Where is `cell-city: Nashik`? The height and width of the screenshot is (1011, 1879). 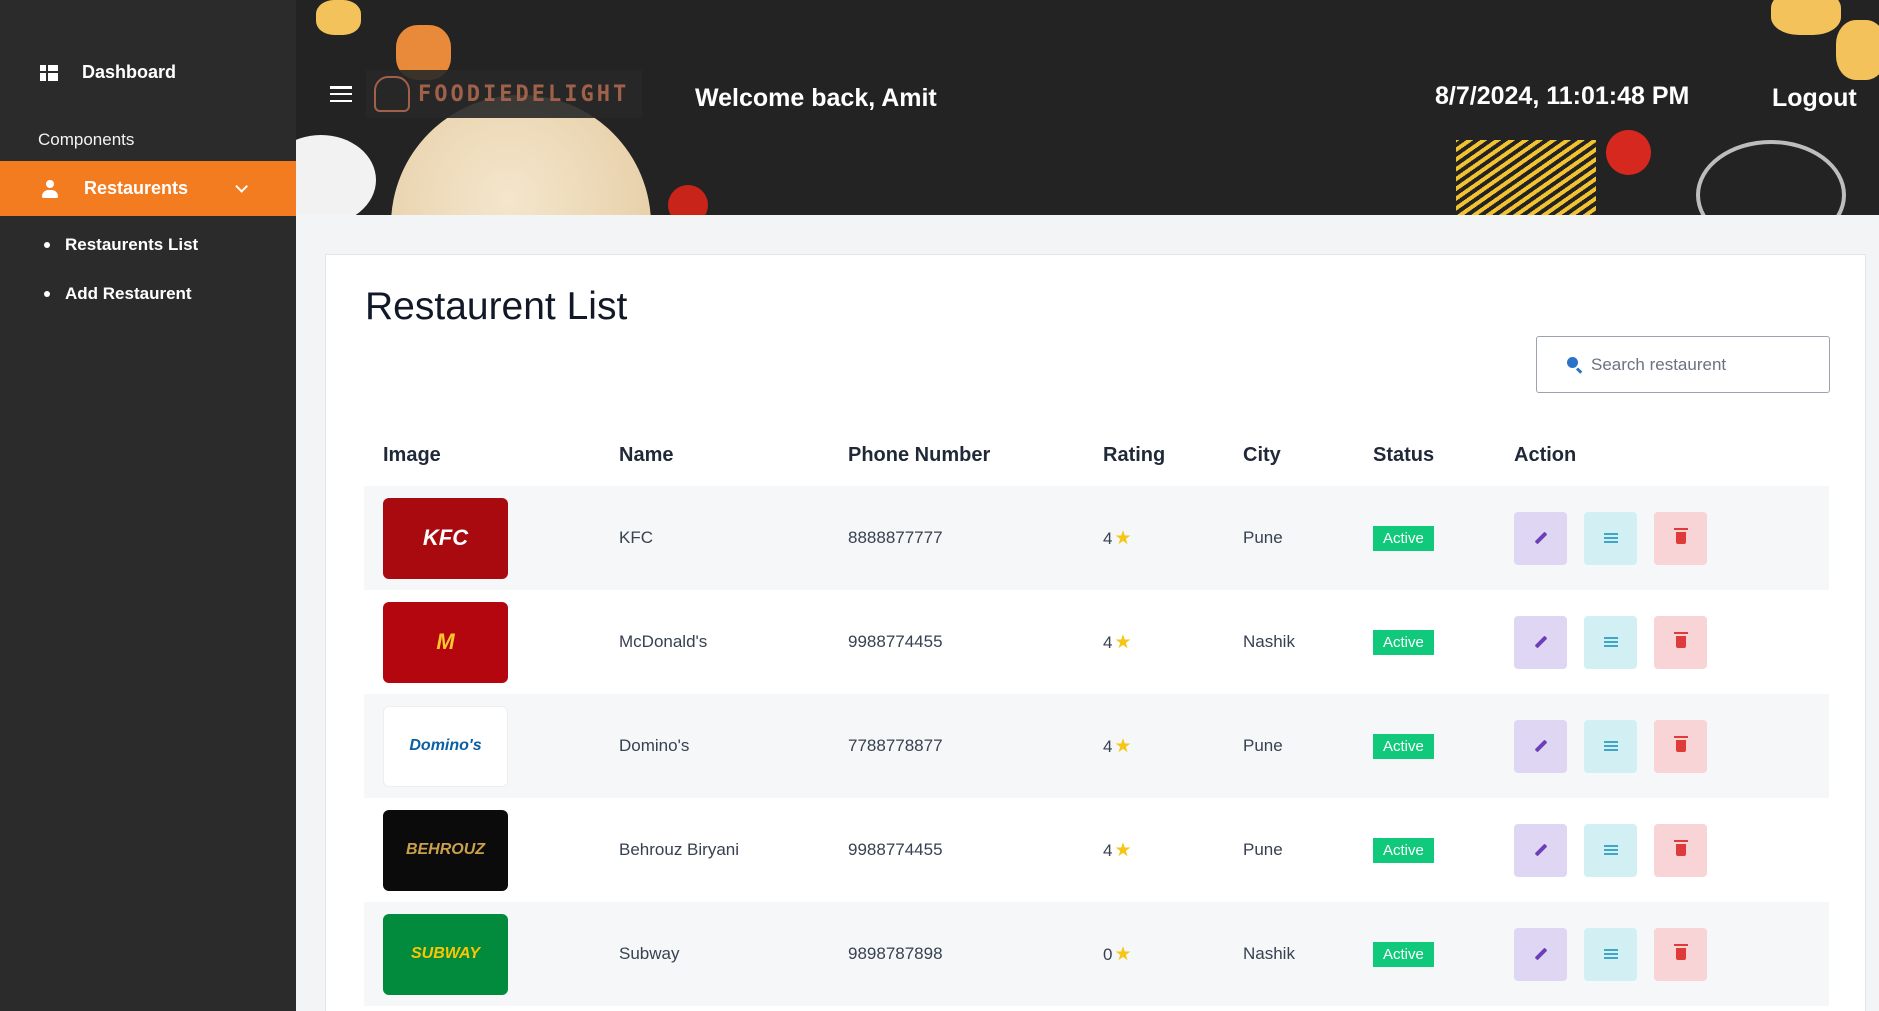 cell-city: Nashik is located at coordinates (1289, 954).